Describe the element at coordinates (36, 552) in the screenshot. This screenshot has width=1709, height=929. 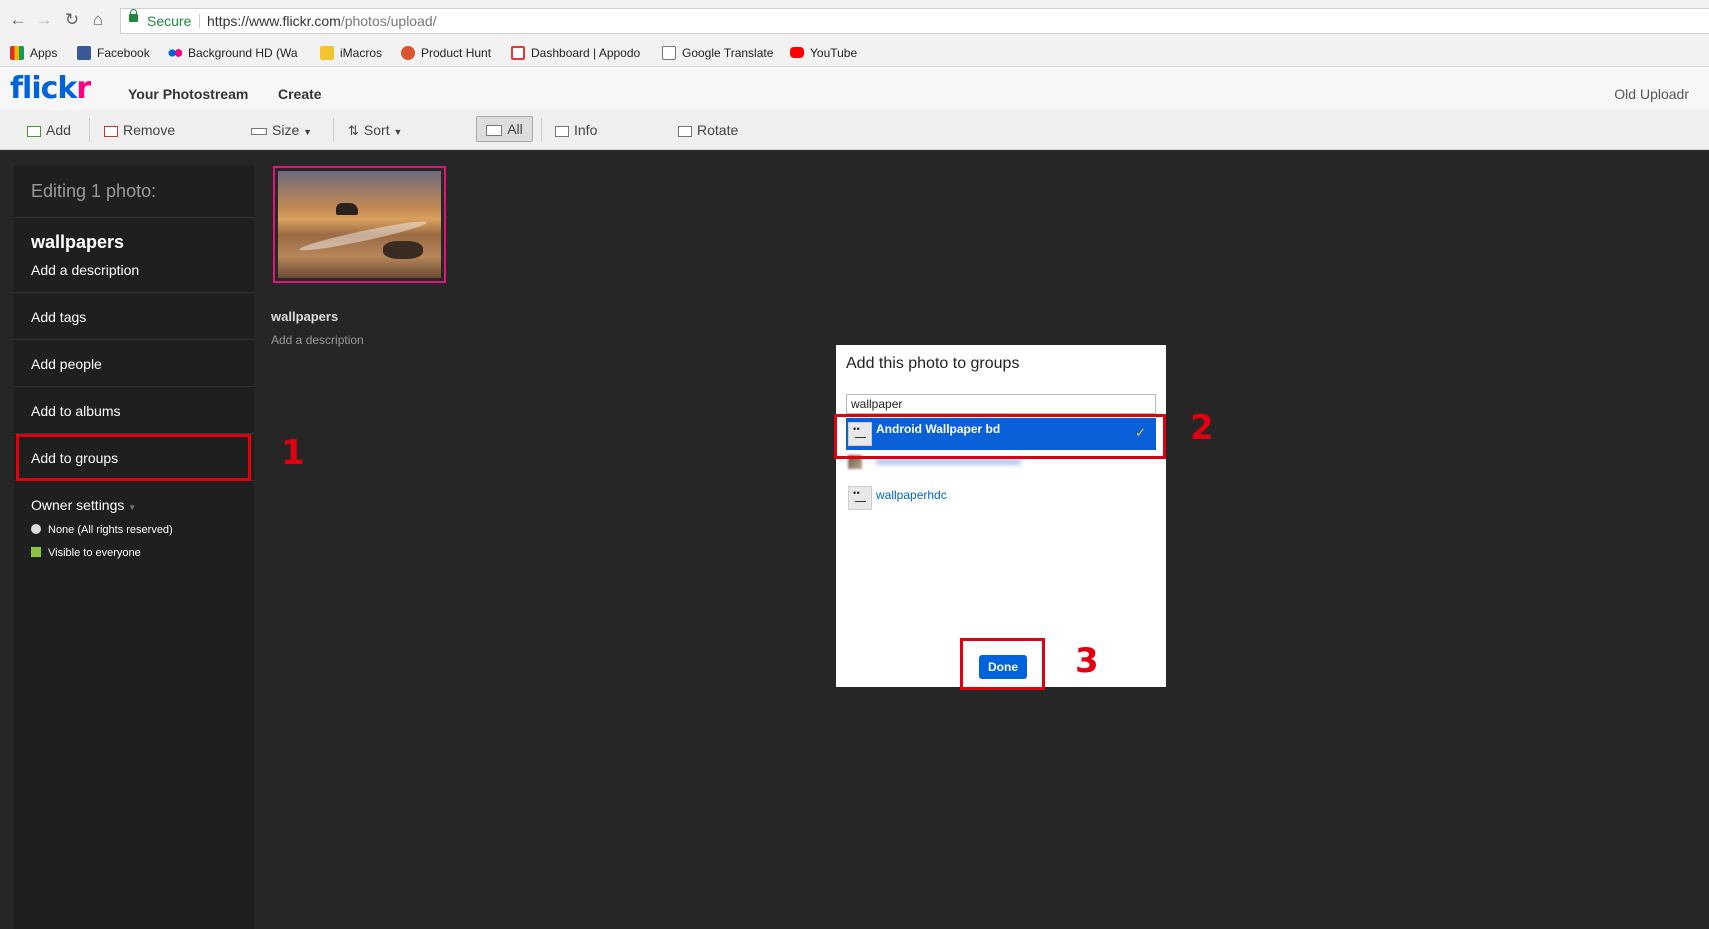
I see `public-icon` at that location.